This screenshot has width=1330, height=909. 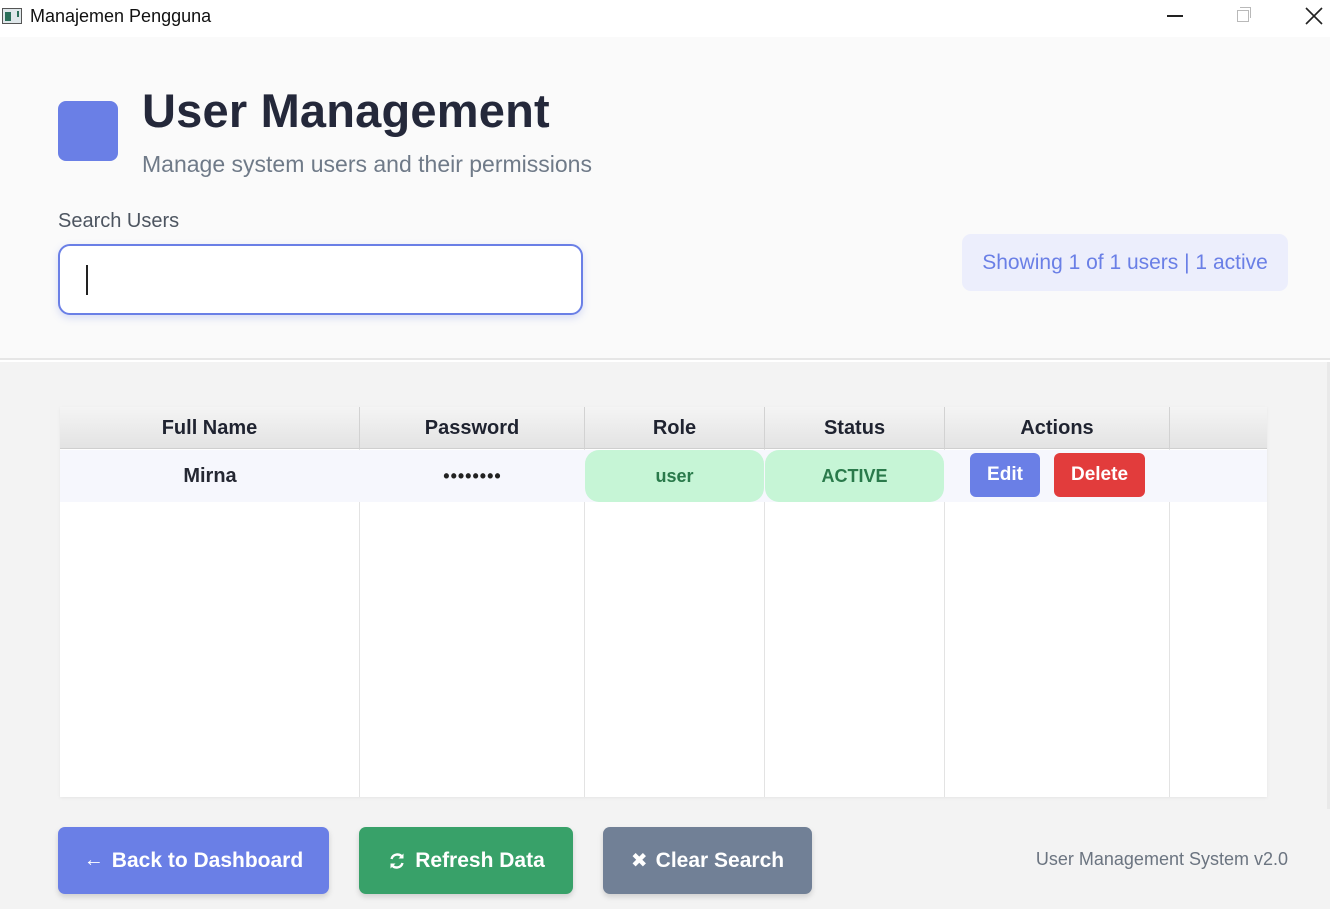 What do you see at coordinates (1161, 859) in the screenshot?
I see `version-label: User Management System v2.0` at bounding box center [1161, 859].